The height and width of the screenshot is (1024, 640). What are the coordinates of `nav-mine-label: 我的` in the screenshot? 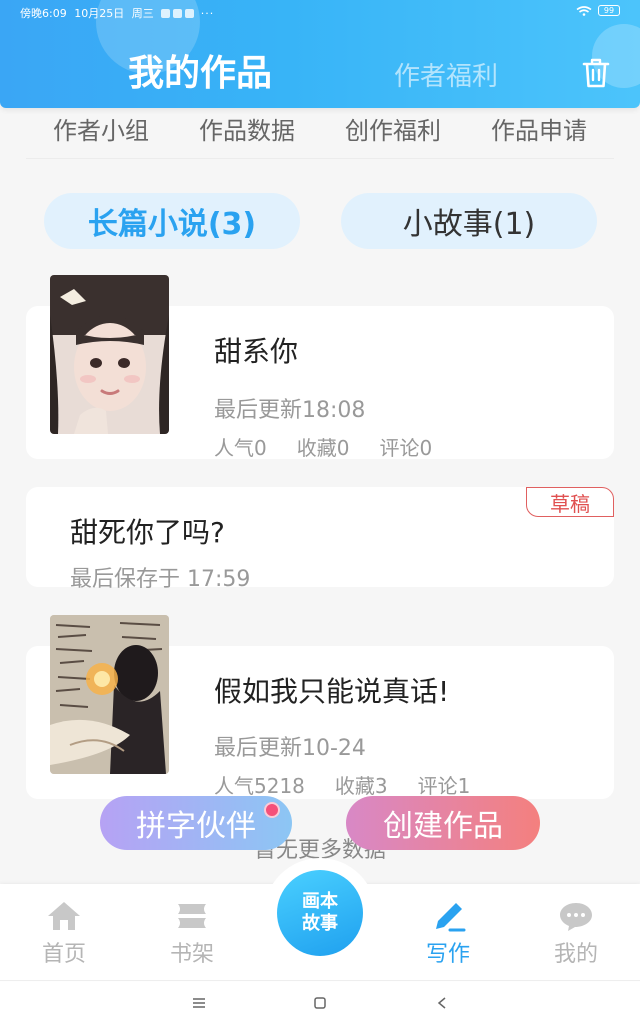 It's located at (575, 954).